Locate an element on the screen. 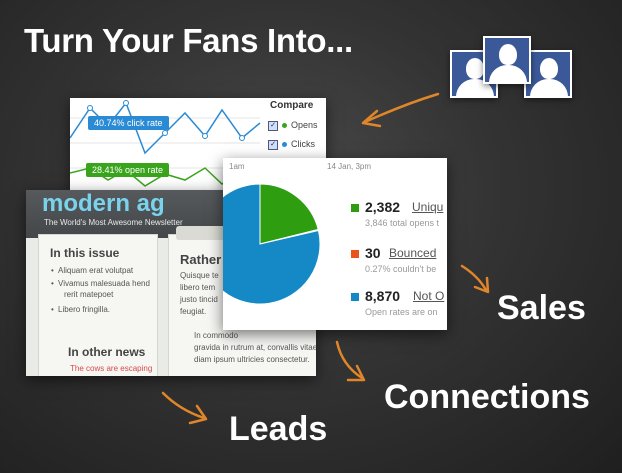  arrow-leads-icon is located at coordinates (183, 405).